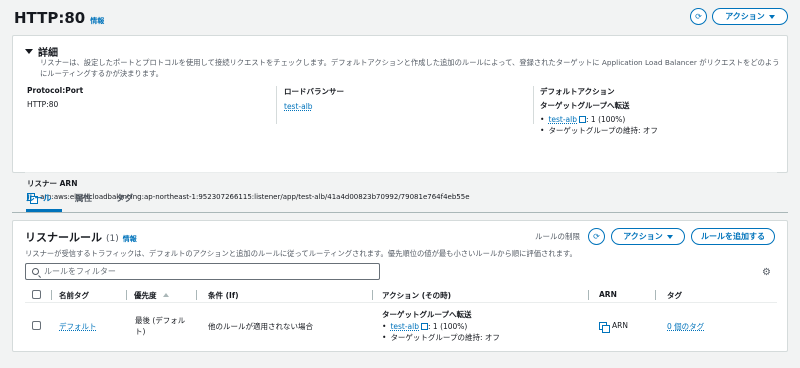 The height and width of the screenshot is (368, 800). What do you see at coordinates (44, 210) in the screenshot?
I see `active-tab-indicator` at bounding box center [44, 210].